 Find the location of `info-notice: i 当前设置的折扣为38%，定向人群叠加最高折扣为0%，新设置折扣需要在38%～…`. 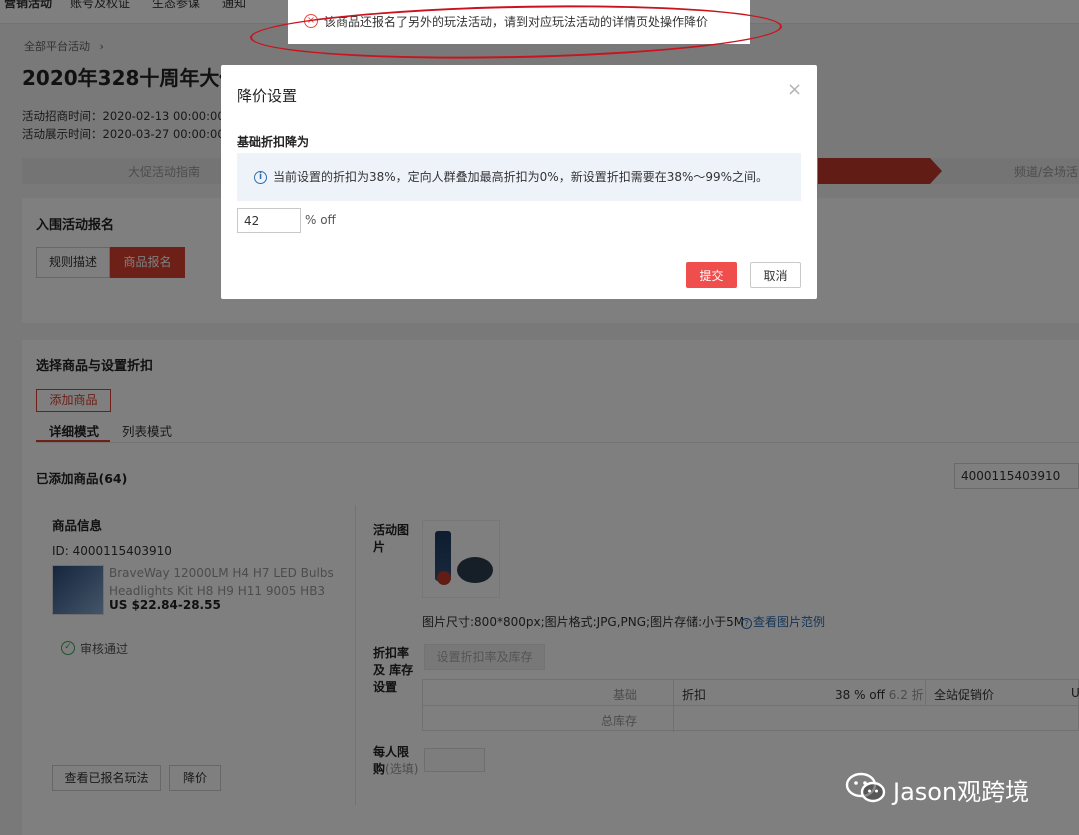

info-notice: i 当前设置的折扣为38%，定向人群叠加最高折扣为0%，新设置折扣需要在38%～… is located at coordinates (519, 177).